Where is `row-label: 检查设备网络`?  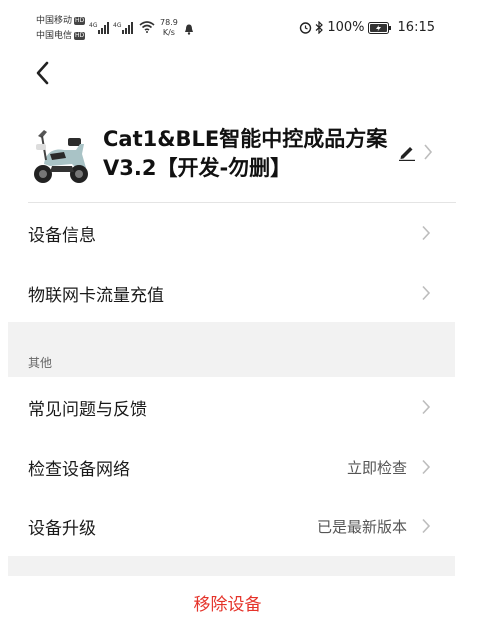
row-label: 检查设备网络 is located at coordinates (79, 470).